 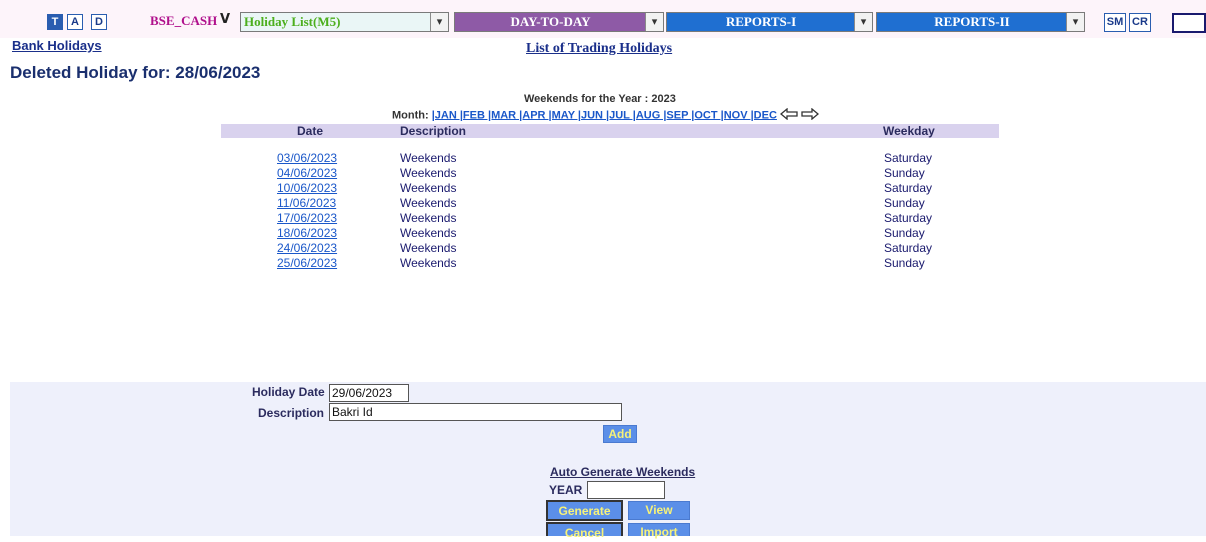 I want to click on exchange-select: BSE_CASH V, so click(x=193, y=22).